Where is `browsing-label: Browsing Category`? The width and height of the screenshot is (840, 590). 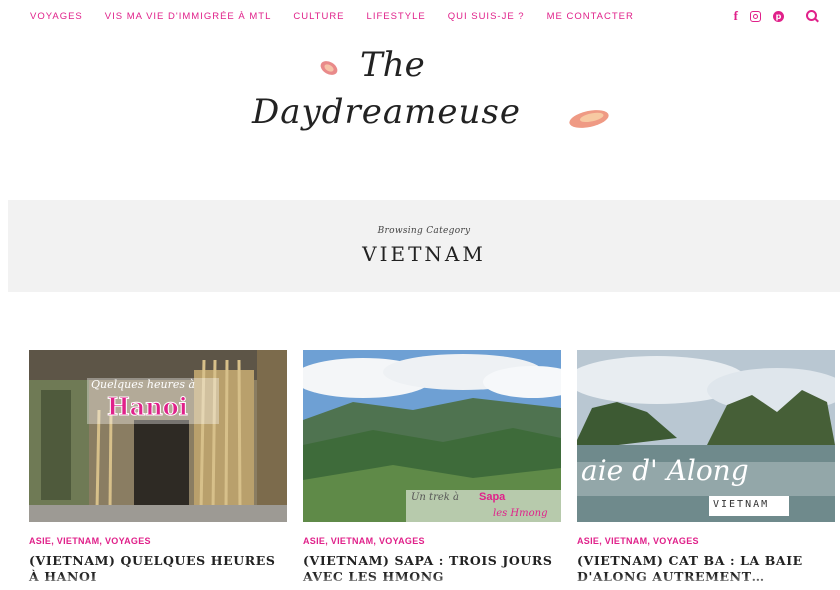
browsing-label: Browsing Category is located at coordinates (424, 231).